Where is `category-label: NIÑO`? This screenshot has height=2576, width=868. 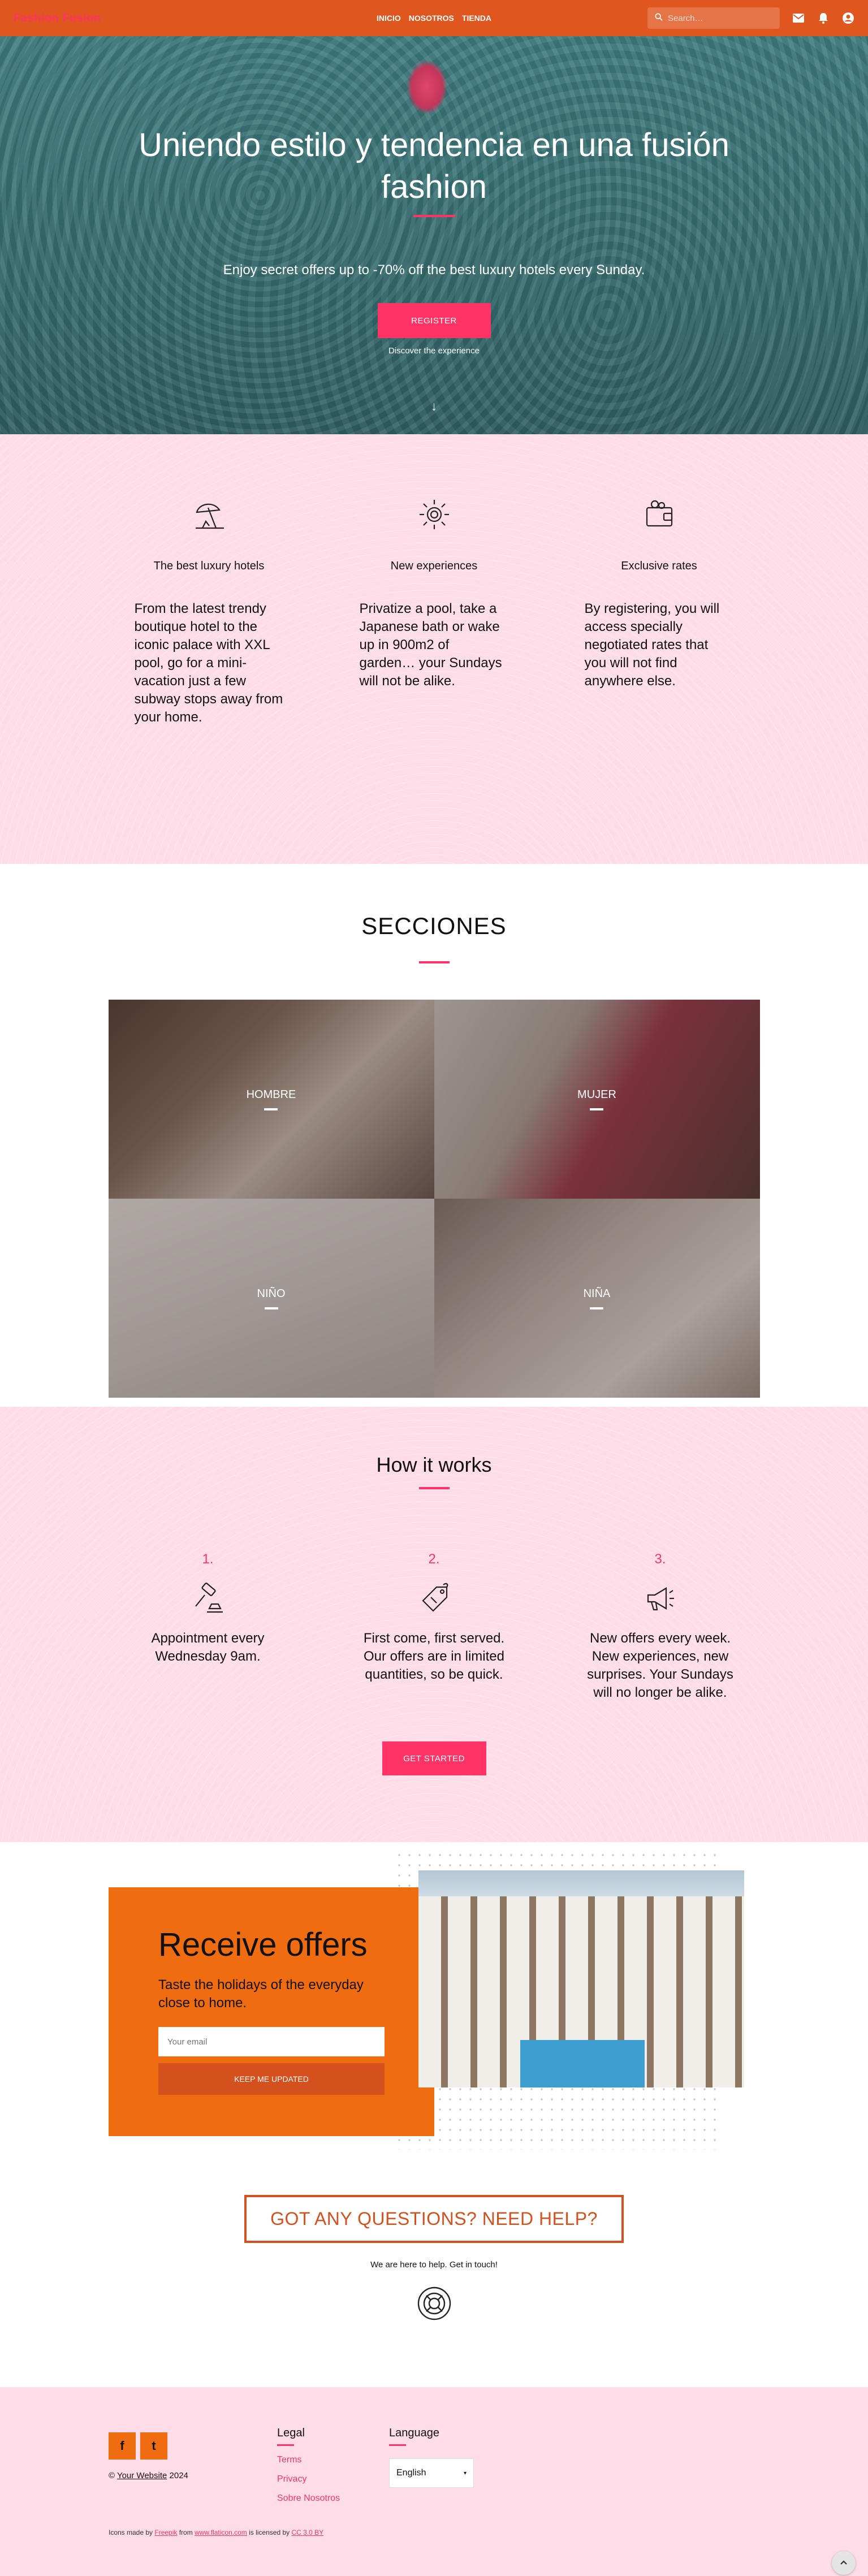 category-label: NIÑO is located at coordinates (271, 1298).